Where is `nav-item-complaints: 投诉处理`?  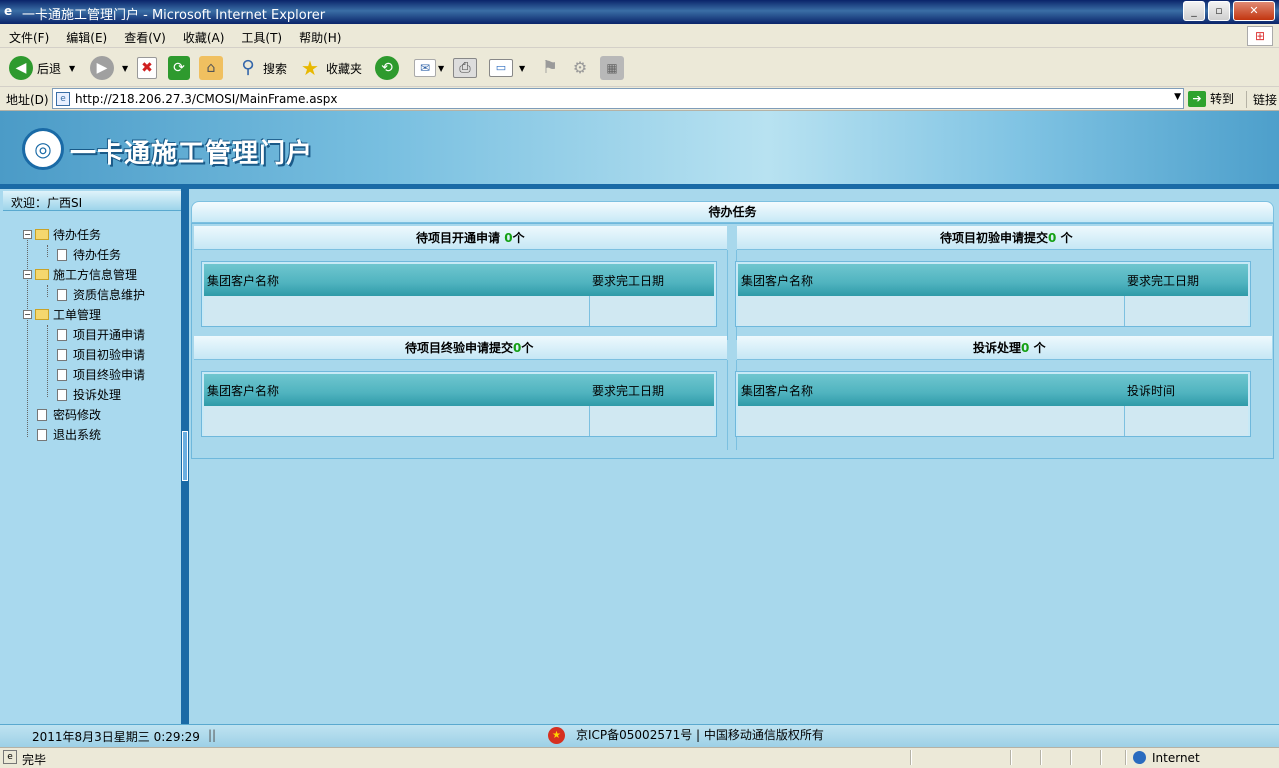 nav-item-complaints: 投诉处理 is located at coordinates (89, 394).